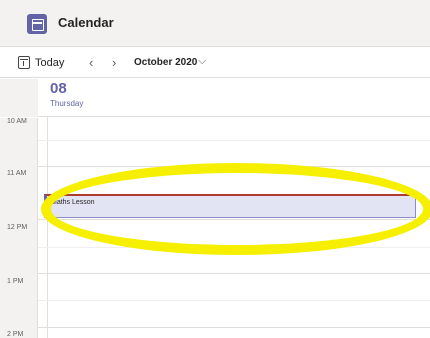  I want to click on time-label: 1 PM, so click(15, 281).